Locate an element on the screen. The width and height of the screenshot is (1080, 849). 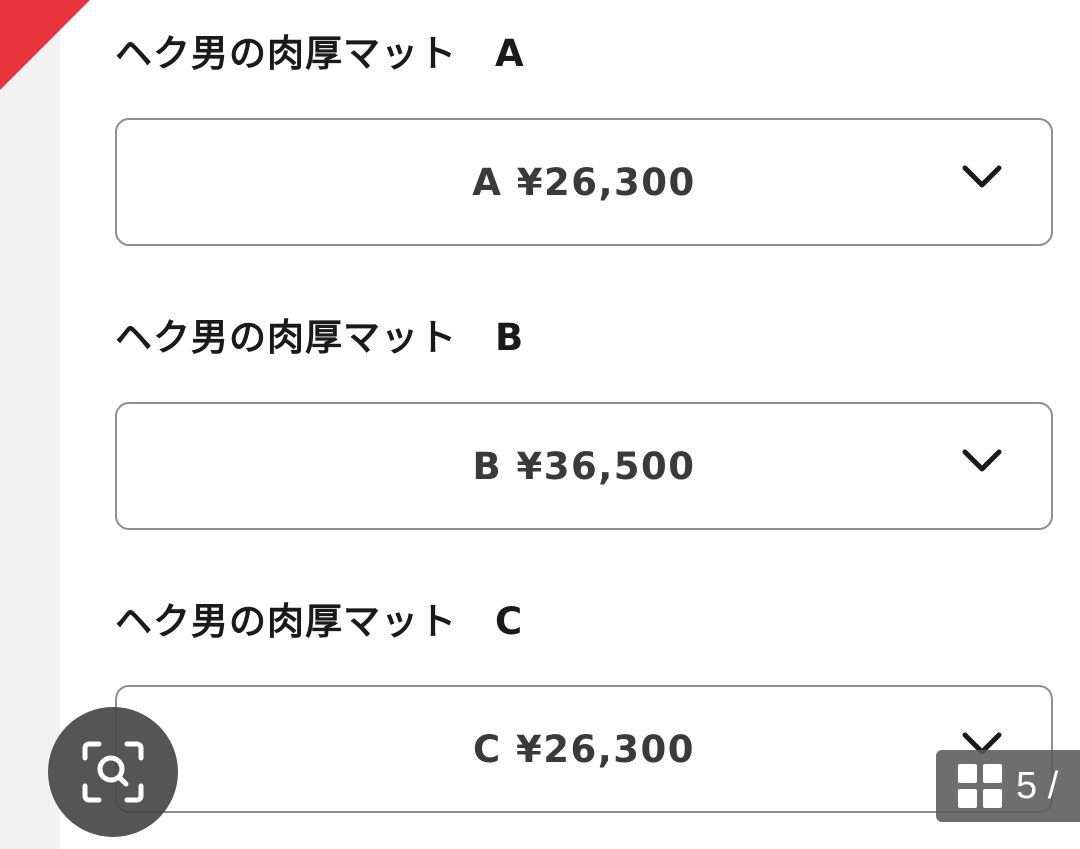
option-a-selected-value: A ¥26,300 is located at coordinates (584, 182).